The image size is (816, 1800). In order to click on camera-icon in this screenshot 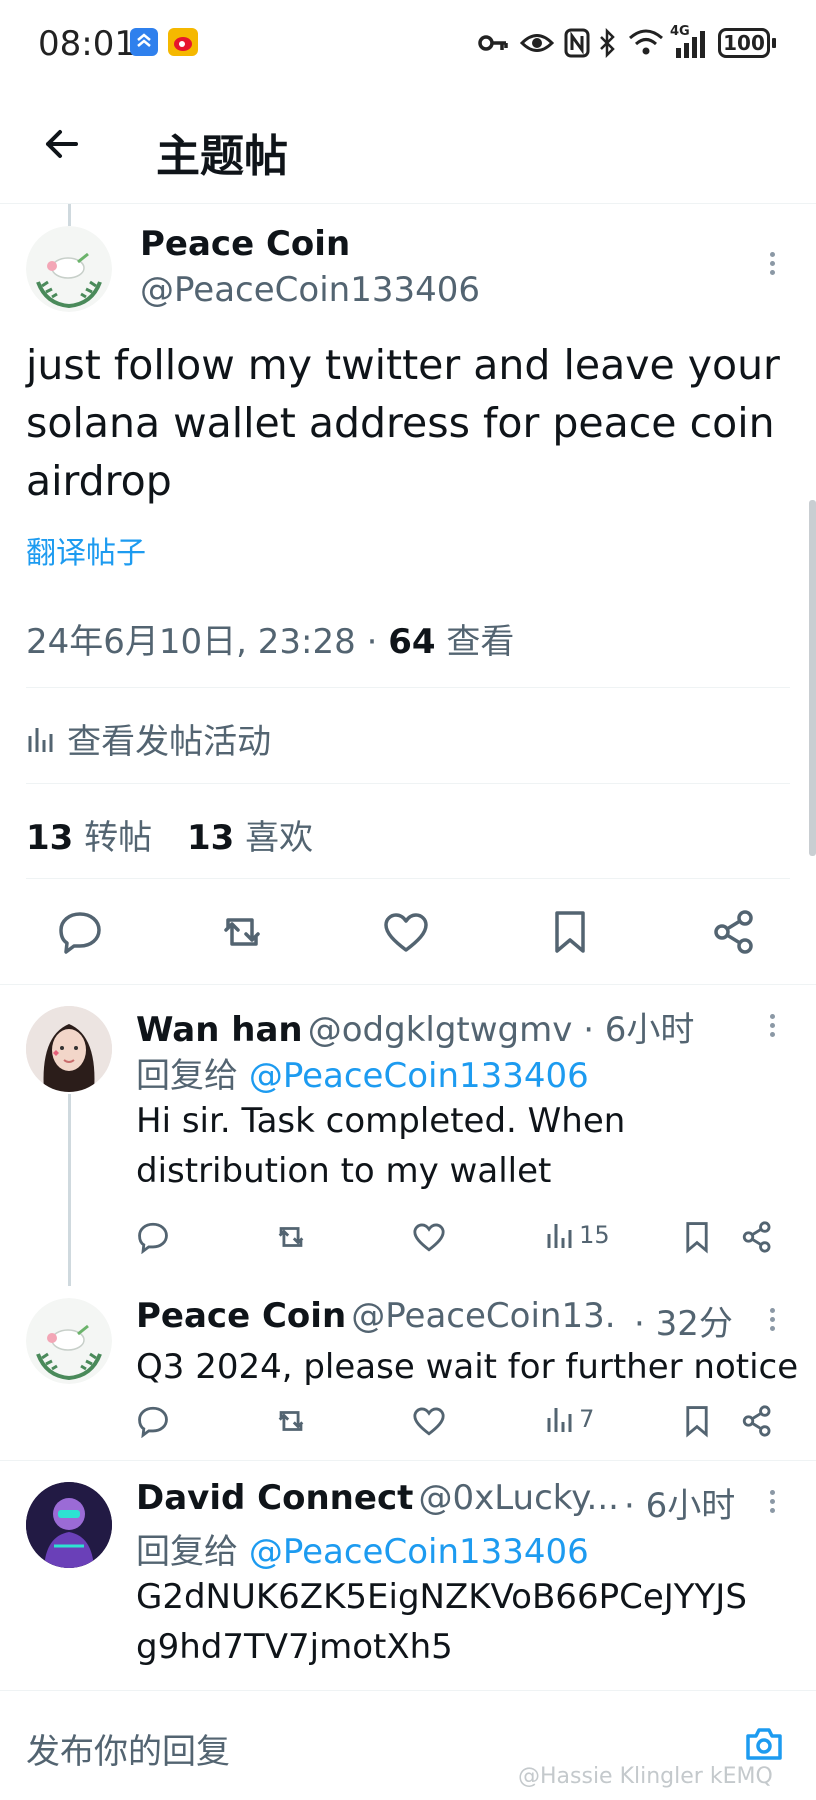, I will do `click(764, 1744)`.